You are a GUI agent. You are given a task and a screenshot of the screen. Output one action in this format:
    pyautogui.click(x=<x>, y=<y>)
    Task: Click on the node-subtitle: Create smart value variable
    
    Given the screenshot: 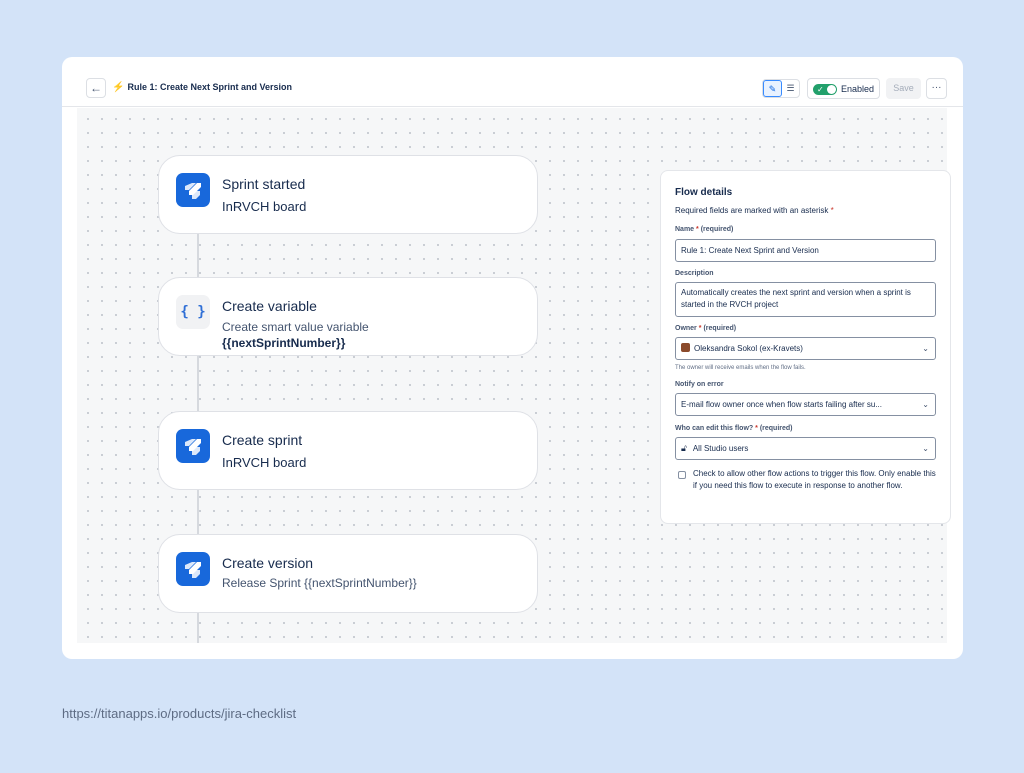 What is the action you would take?
    pyautogui.click(x=295, y=327)
    